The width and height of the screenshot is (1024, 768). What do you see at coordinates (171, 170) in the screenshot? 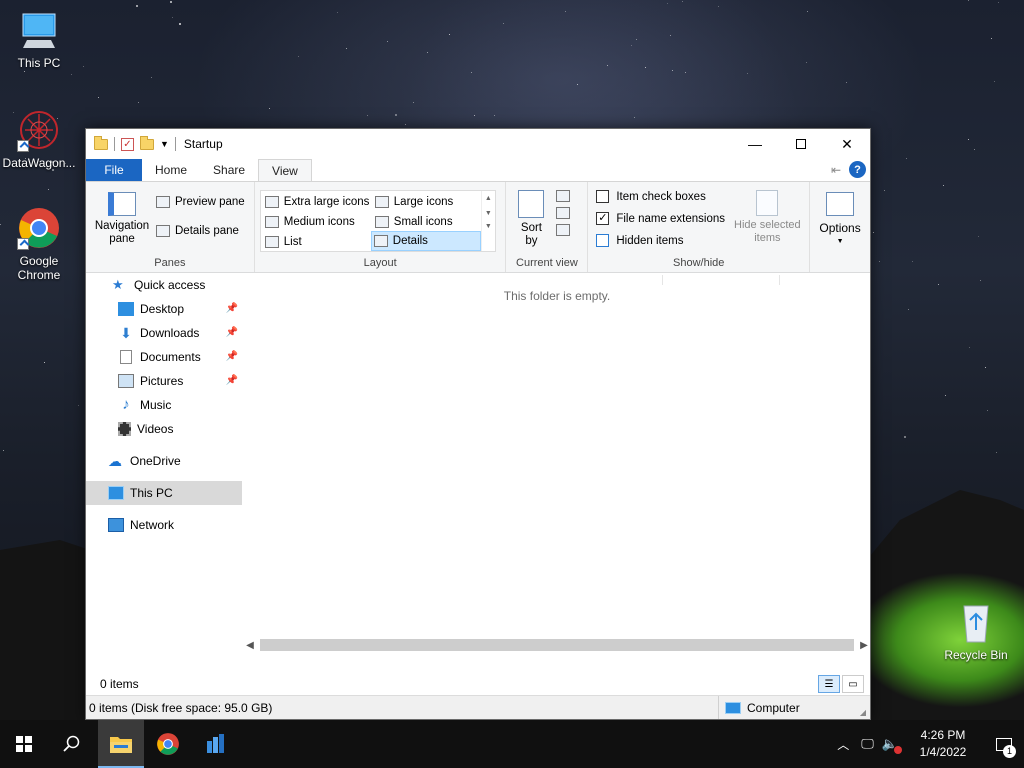
I see `tab-home: Home` at bounding box center [171, 170].